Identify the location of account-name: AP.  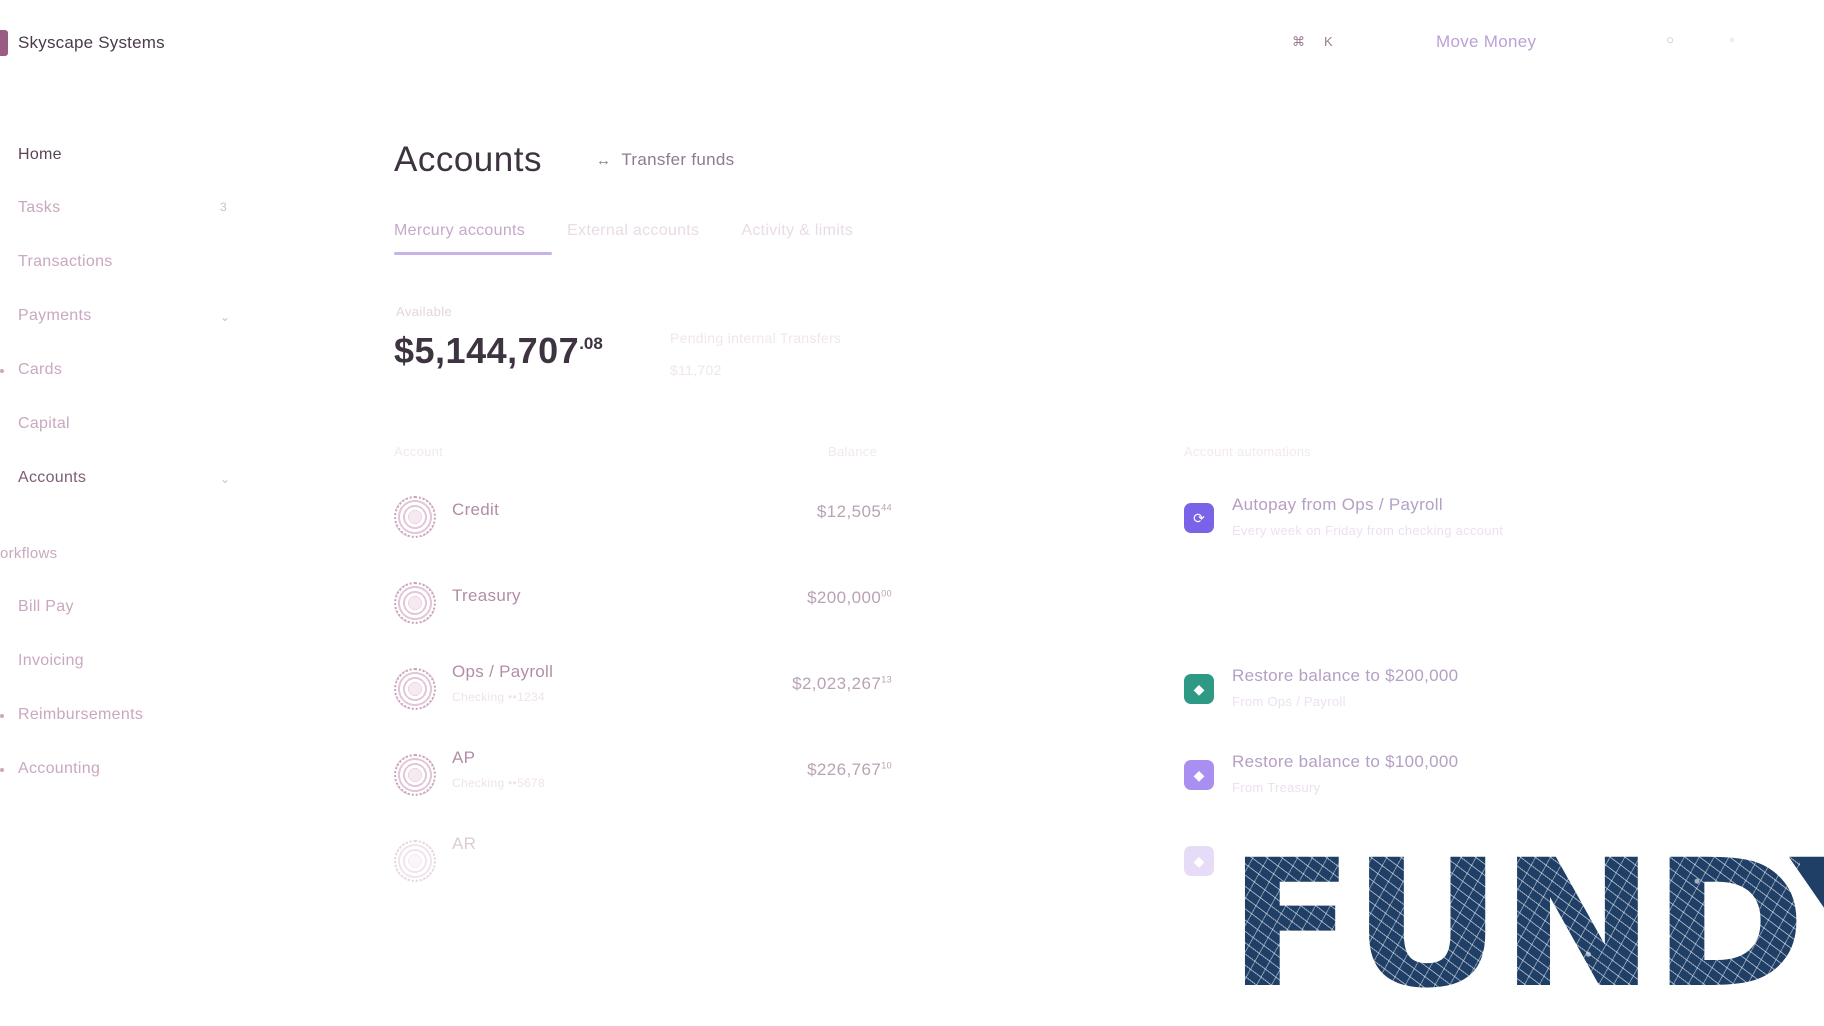
(464, 757).